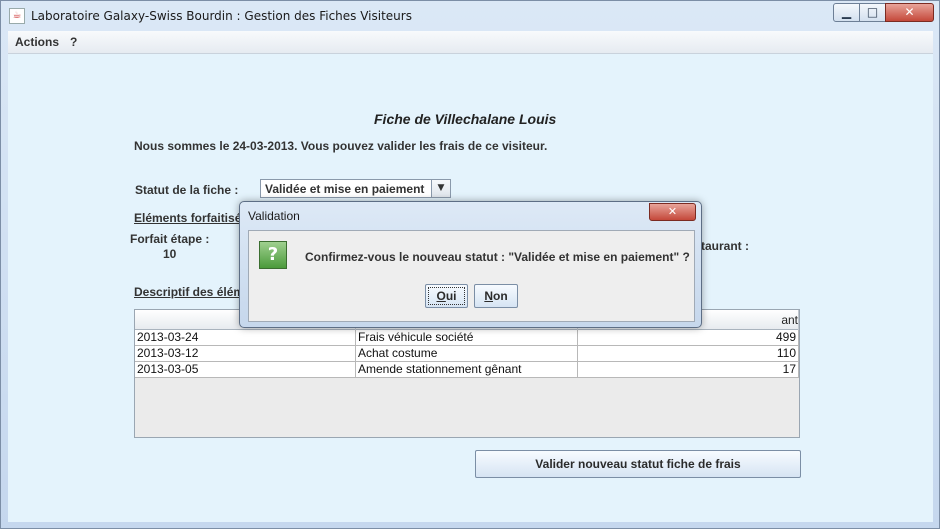 Image resolution: width=940 pixels, height=529 pixels. What do you see at coordinates (187, 190) in the screenshot?
I see `statut-label: Statut de la fiche :` at bounding box center [187, 190].